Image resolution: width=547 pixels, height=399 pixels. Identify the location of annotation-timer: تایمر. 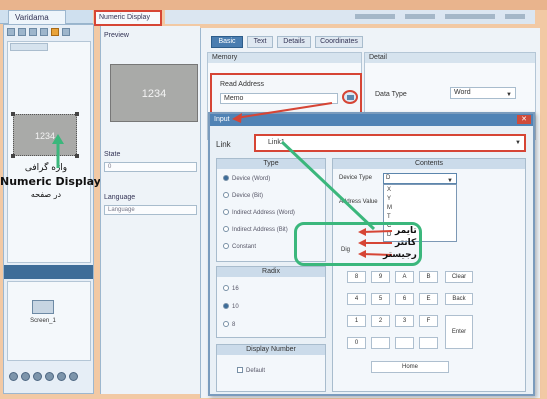
(406, 231).